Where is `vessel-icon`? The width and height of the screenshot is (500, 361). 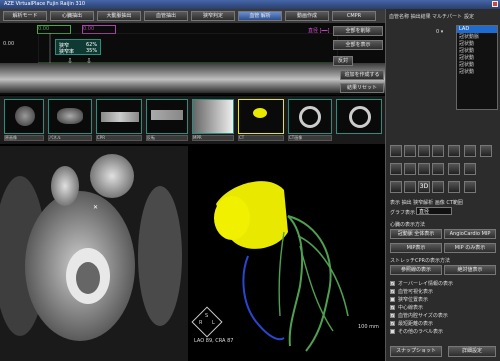
vessel-icon is located at coordinates (424, 151).